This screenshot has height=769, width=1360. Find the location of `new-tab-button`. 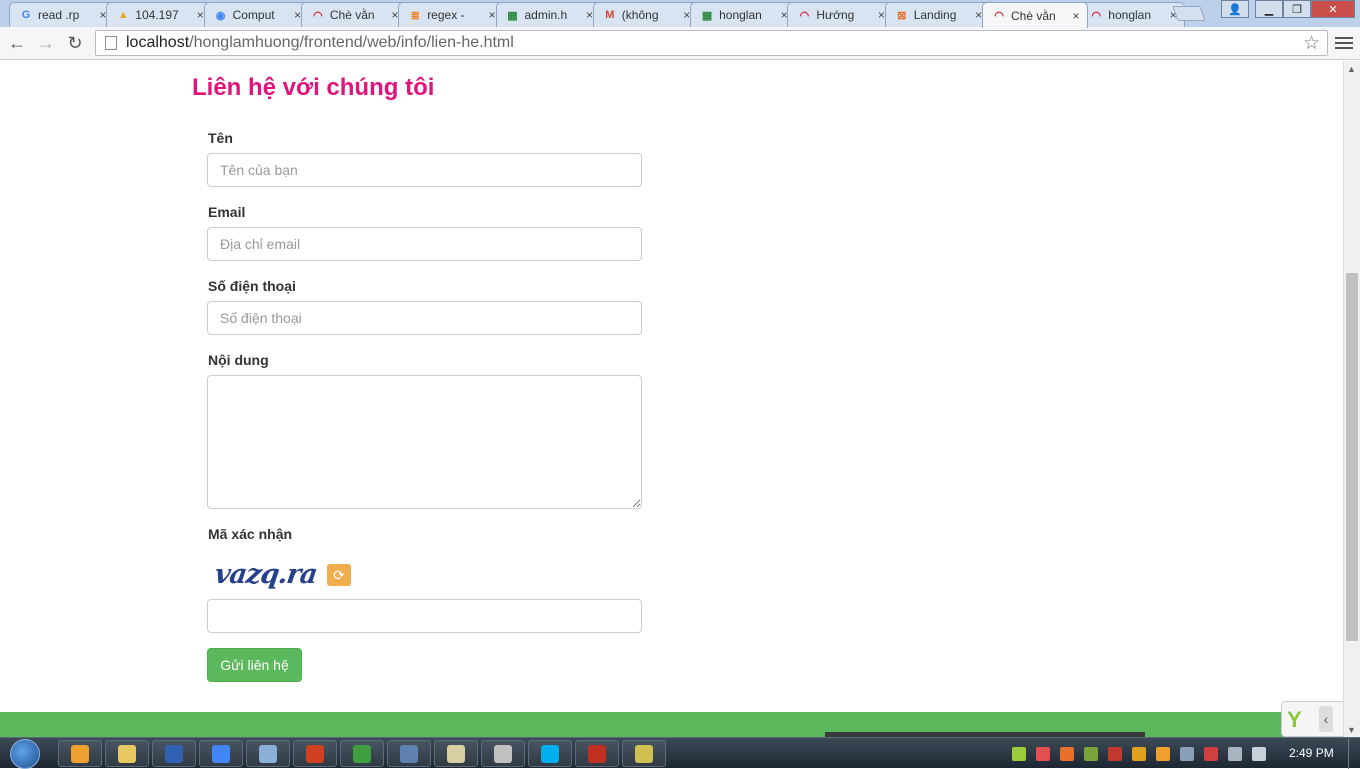

new-tab-button is located at coordinates (1189, 13).